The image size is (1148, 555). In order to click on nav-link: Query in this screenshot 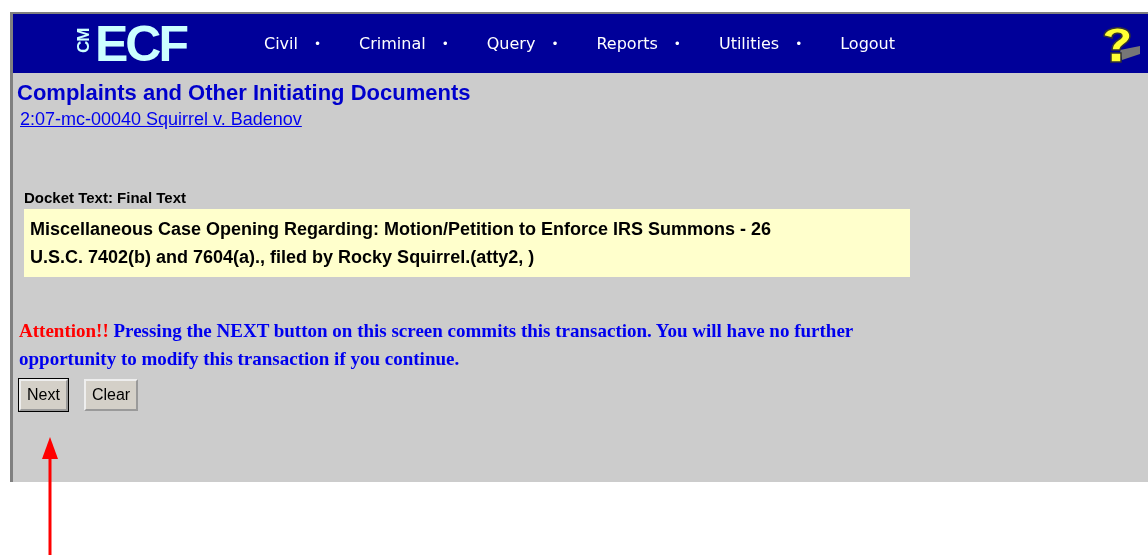, I will do `click(511, 43)`.